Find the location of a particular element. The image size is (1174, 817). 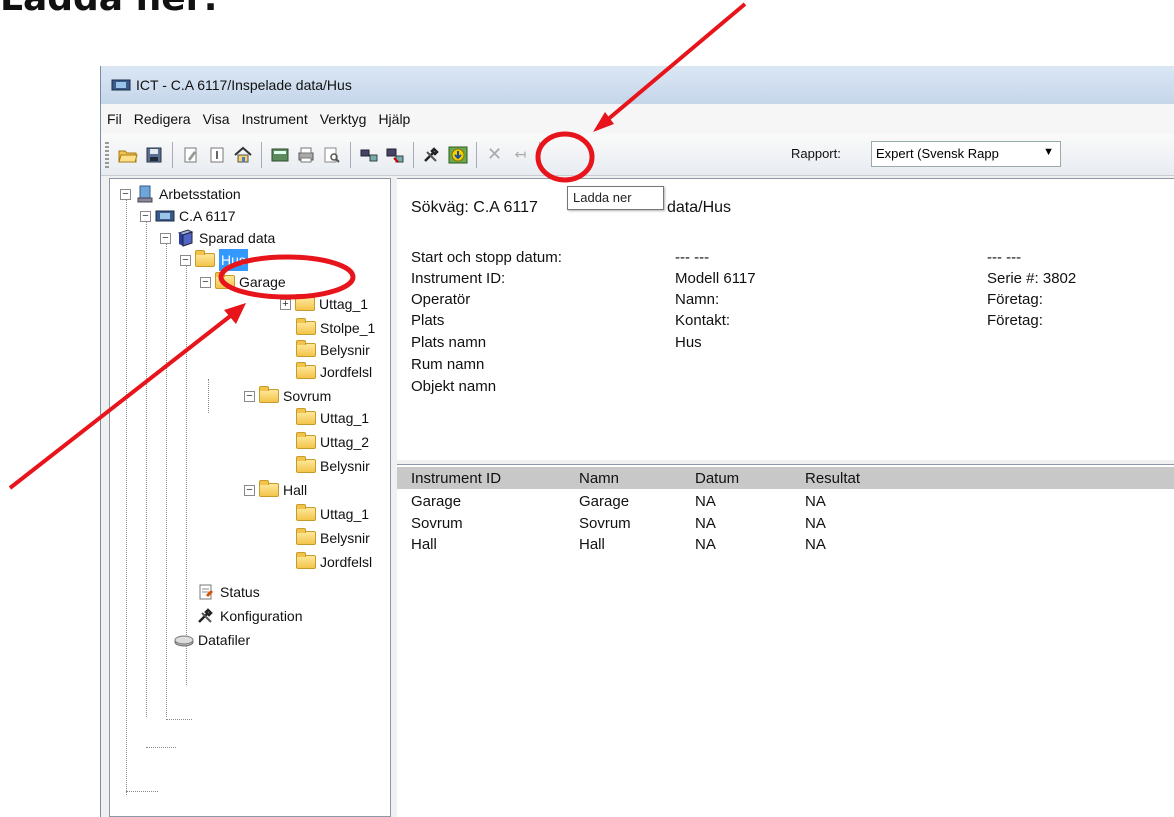

window-title: ICT - C.A 6117/Inspelade data/Hus is located at coordinates (244, 85).